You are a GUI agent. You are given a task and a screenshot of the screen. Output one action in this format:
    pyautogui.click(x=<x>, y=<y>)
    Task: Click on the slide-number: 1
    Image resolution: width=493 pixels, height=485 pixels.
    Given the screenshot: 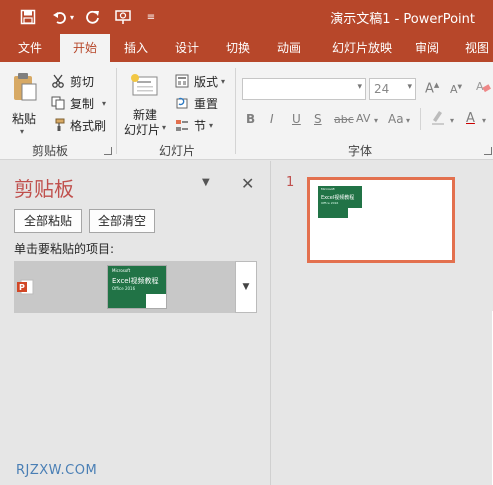 What is the action you would take?
    pyautogui.click(x=290, y=182)
    